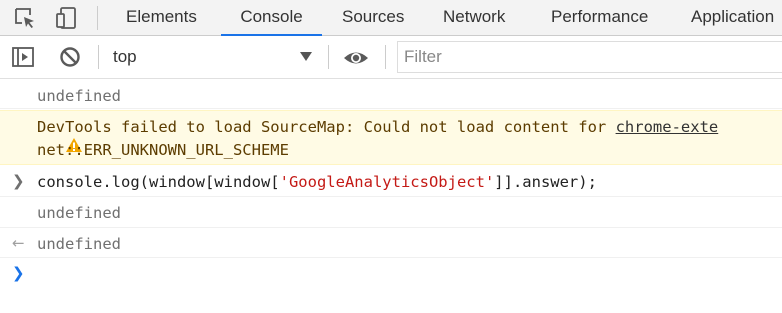 This screenshot has height=313, width=782. What do you see at coordinates (391, 243) in the screenshot?
I see `console-result-line: ← undefined` at bounding box center [391, 243].